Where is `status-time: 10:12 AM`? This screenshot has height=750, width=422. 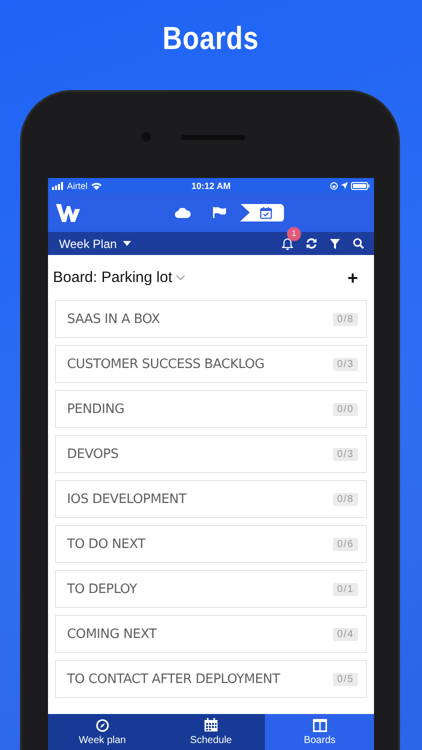 status-time: 10:12 AM is located at coordinates (211, 185).